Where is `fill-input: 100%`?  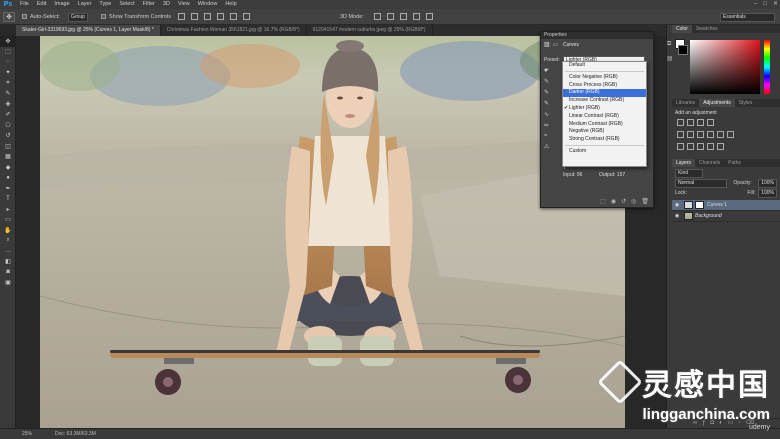
fill-input: 100% is located at coordinates (767, 193).